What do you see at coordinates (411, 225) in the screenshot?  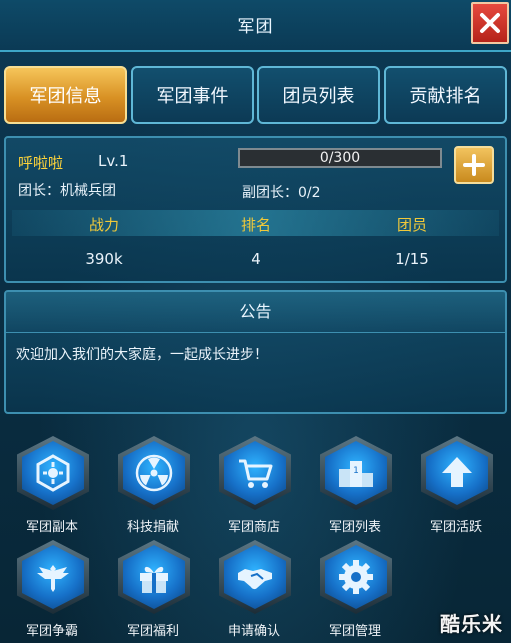 I see `stat-label-members: 团员` at bounding box center [411, 225].